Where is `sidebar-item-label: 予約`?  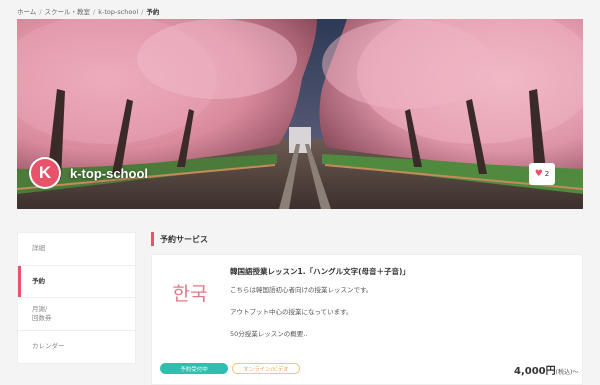 sidebar-item-label: 予約 is located at coordinates (38, 280).